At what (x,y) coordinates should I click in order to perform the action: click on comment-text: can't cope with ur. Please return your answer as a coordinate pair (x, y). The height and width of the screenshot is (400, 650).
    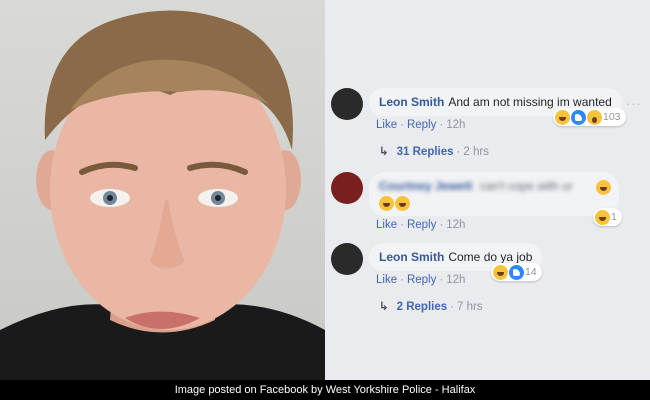
    Looking at the image, I should click on (526, 186).